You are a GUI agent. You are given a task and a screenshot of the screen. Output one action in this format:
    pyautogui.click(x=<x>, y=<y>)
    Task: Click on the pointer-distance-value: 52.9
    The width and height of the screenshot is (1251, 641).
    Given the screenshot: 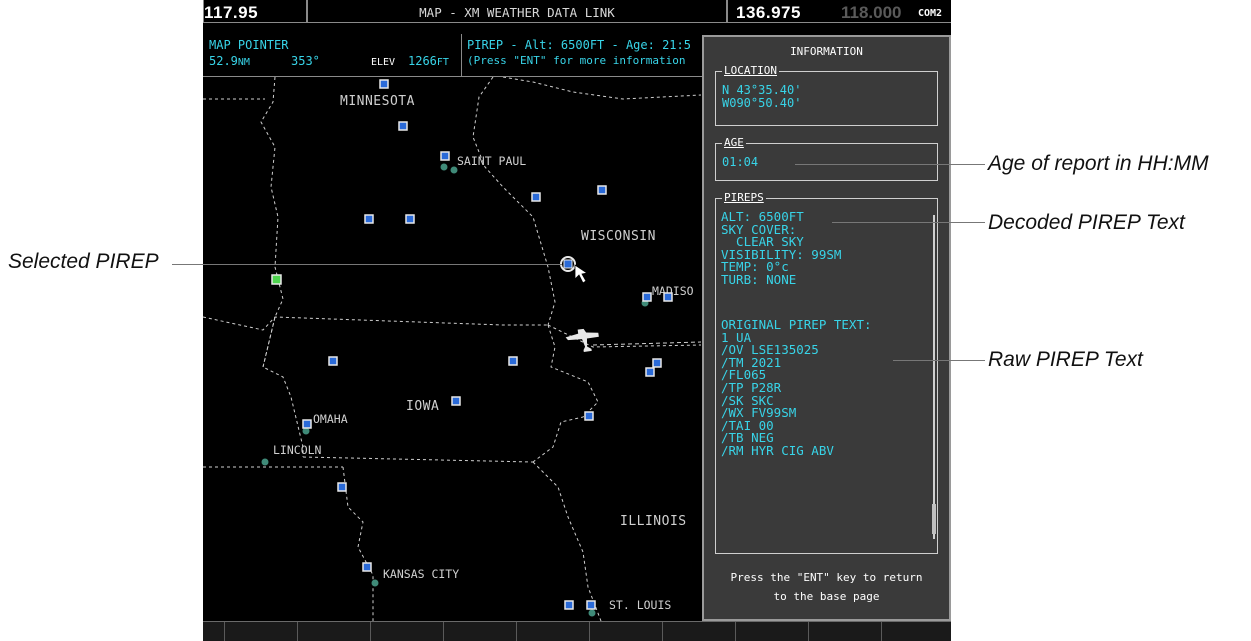 What is the action you would take?
    pyautogui.click(x=223, y=61)
    